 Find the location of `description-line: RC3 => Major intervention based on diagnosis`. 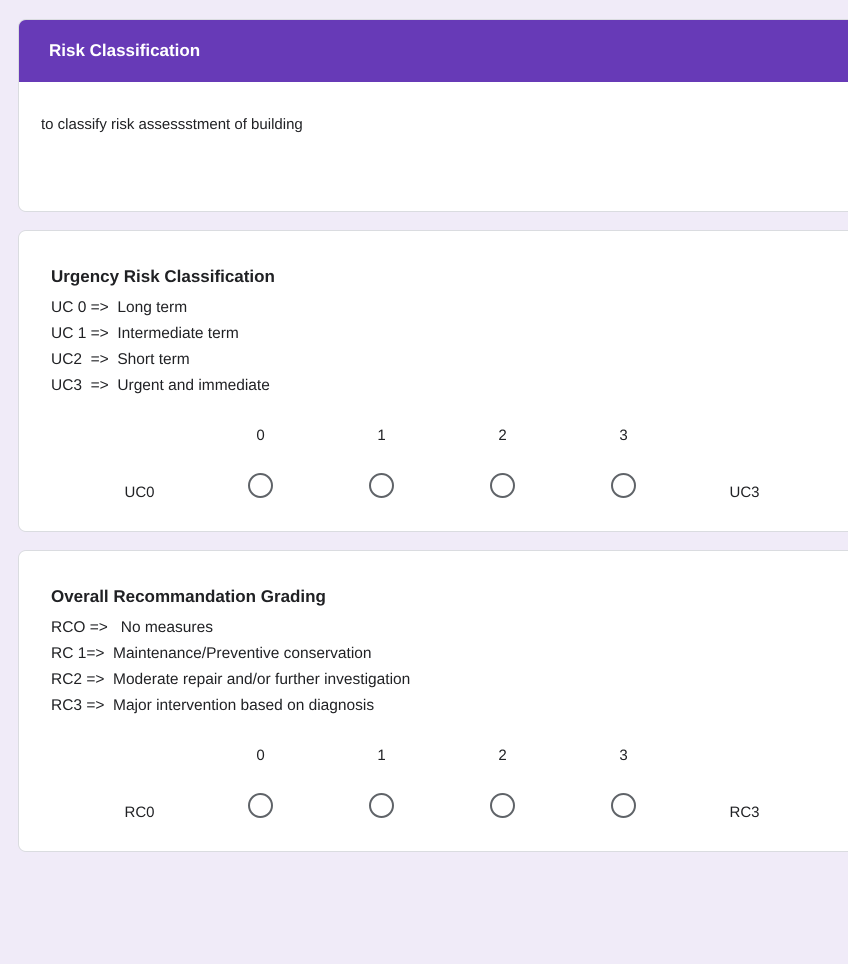

description-line: RC3 => Major intervention based on diagnosis is located at coordinates (212, 705).